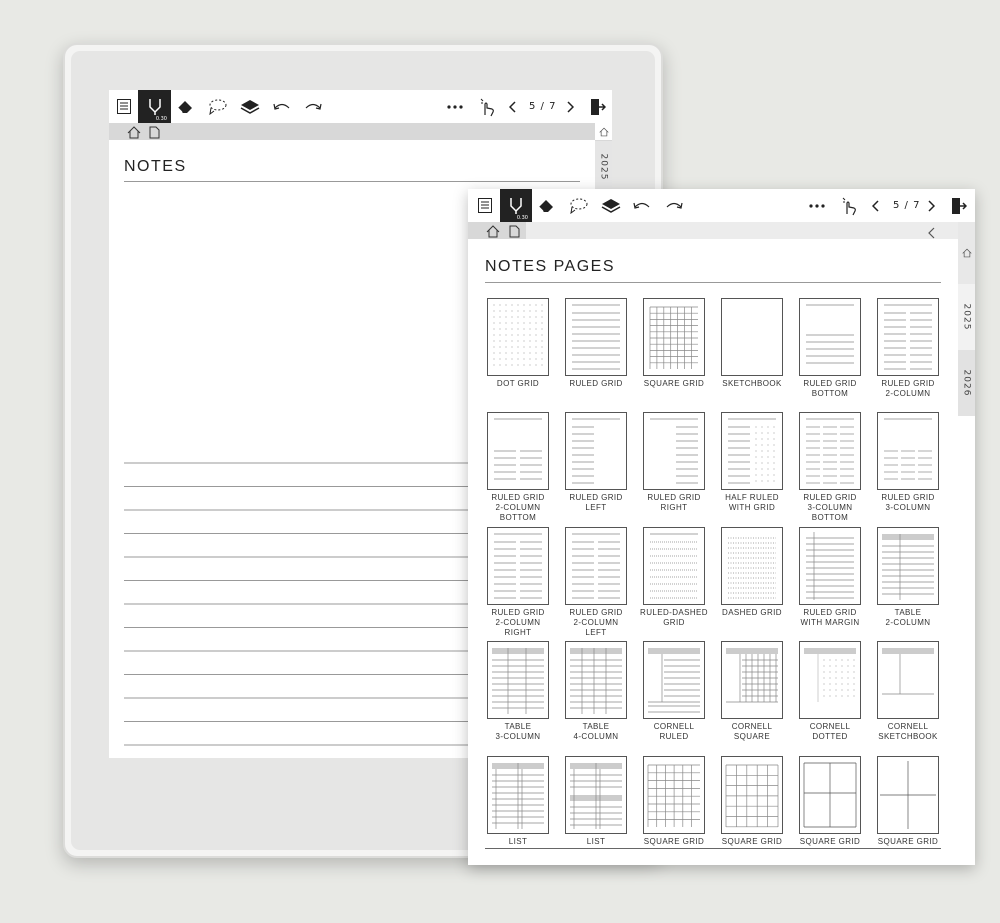 The image size is (1000, 923). I want to click on template-label: CORNELL SKETCHBOOK, so click(908, 732).